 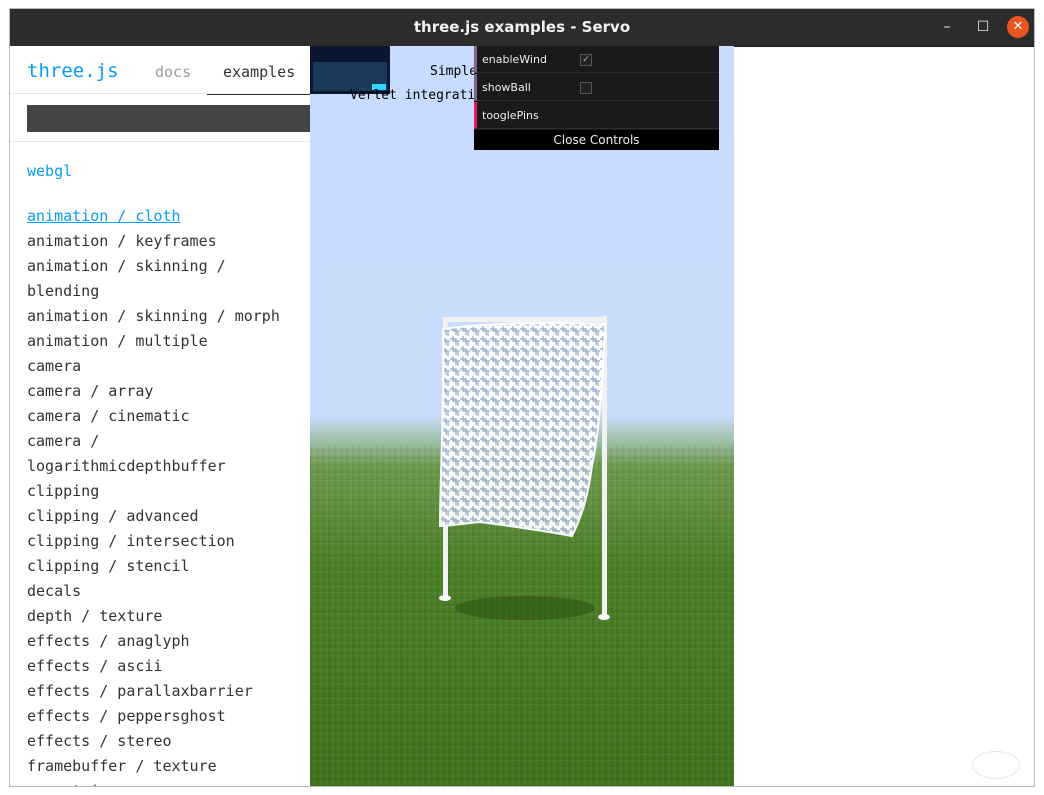 What do you see at coordinates (164, 466) in the screenshot?
I see `example-link: logarithmicdepthbuffer` at bounding box center [164, 466].